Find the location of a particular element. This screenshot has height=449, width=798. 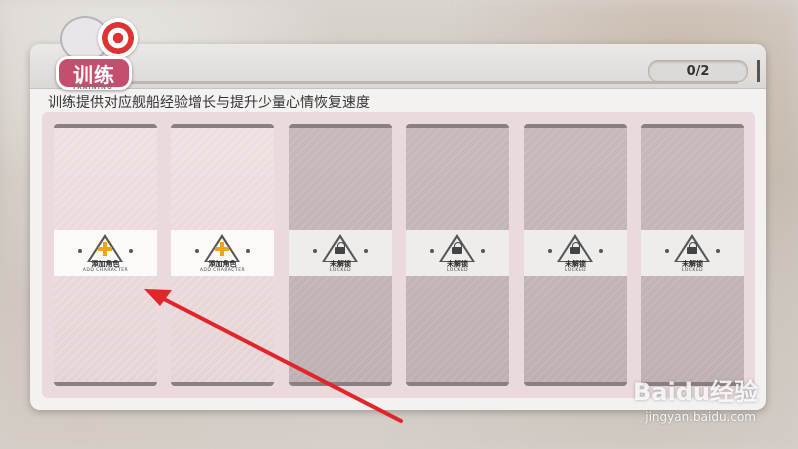

training-slot-2: 添加角色 ADD CHARACTER is located at coordinates (222, 255).